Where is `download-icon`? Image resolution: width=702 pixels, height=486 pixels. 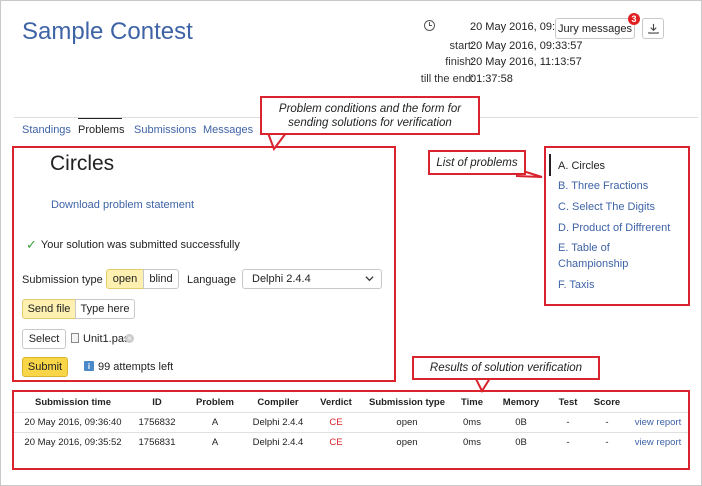
download-icon is located at coordinates (653, 28).